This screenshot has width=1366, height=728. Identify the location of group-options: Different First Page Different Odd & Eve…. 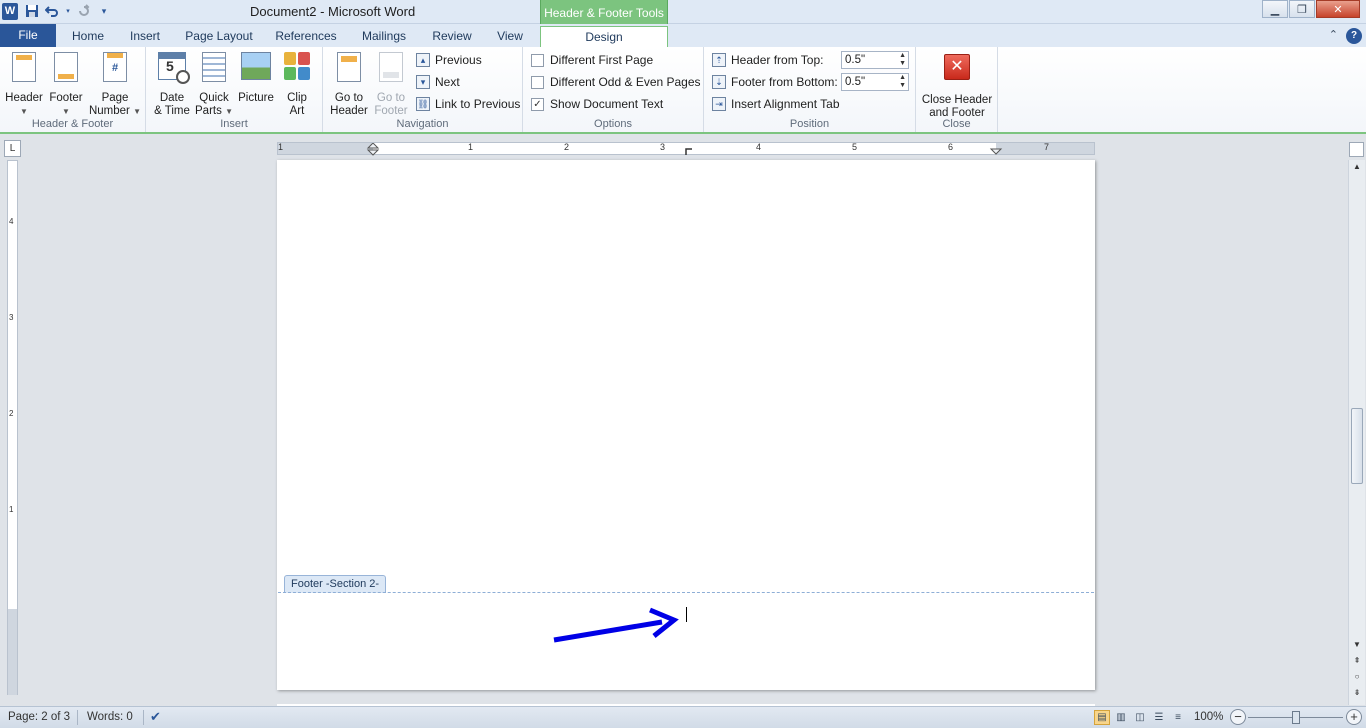
(613, 89).